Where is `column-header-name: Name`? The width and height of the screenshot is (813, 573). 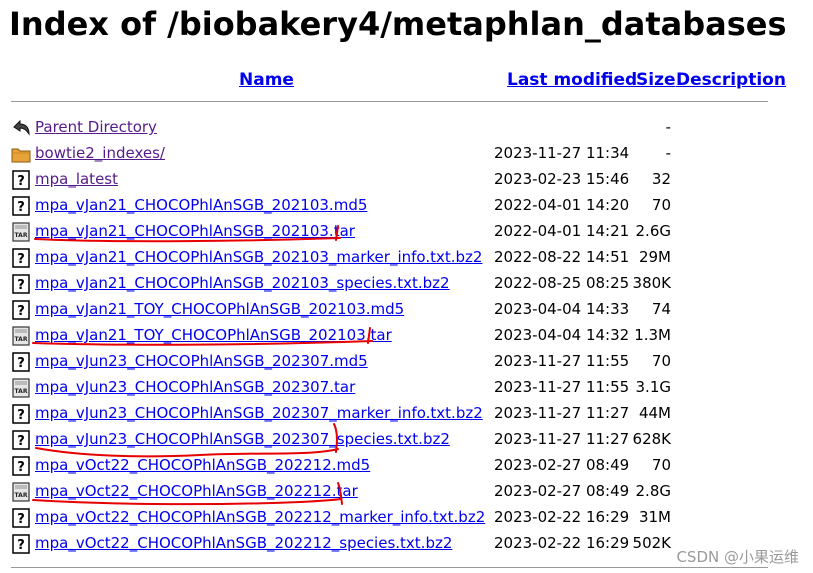 column-header-name: Name is located at coordinates (266, 80).